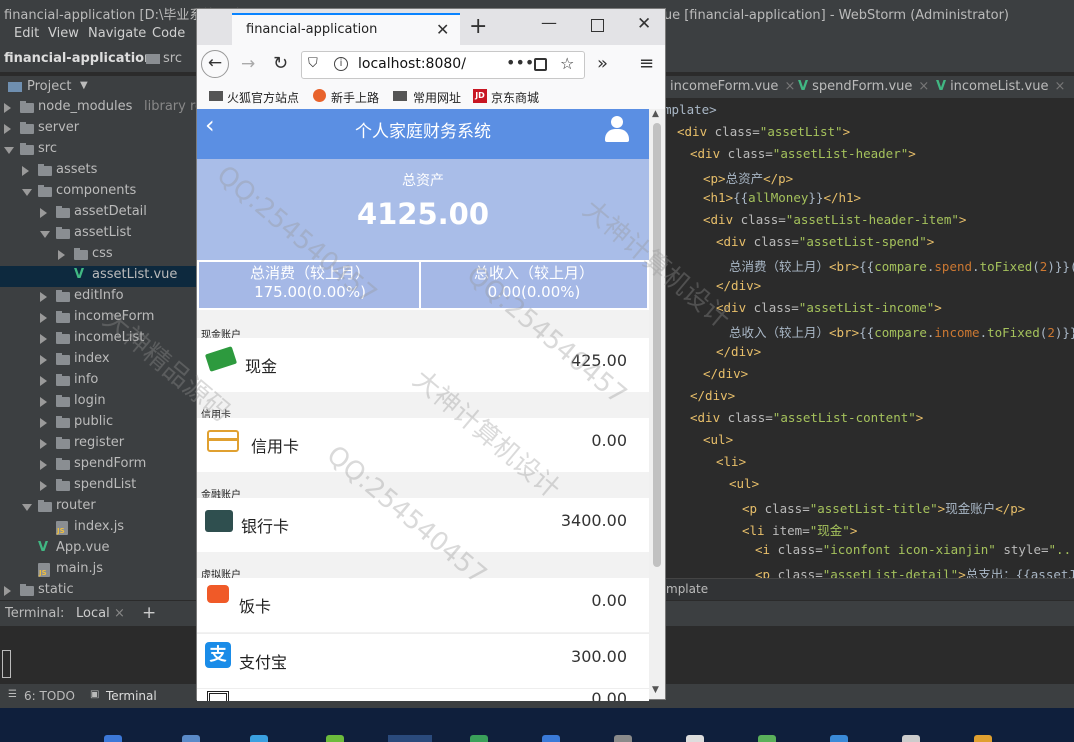 The height and width of the screenshot is (742, 1074). What do you see at coordinates (98, 402) in the screenshot?
I see `tree-item-login: login` at bounding box center [98, 402].